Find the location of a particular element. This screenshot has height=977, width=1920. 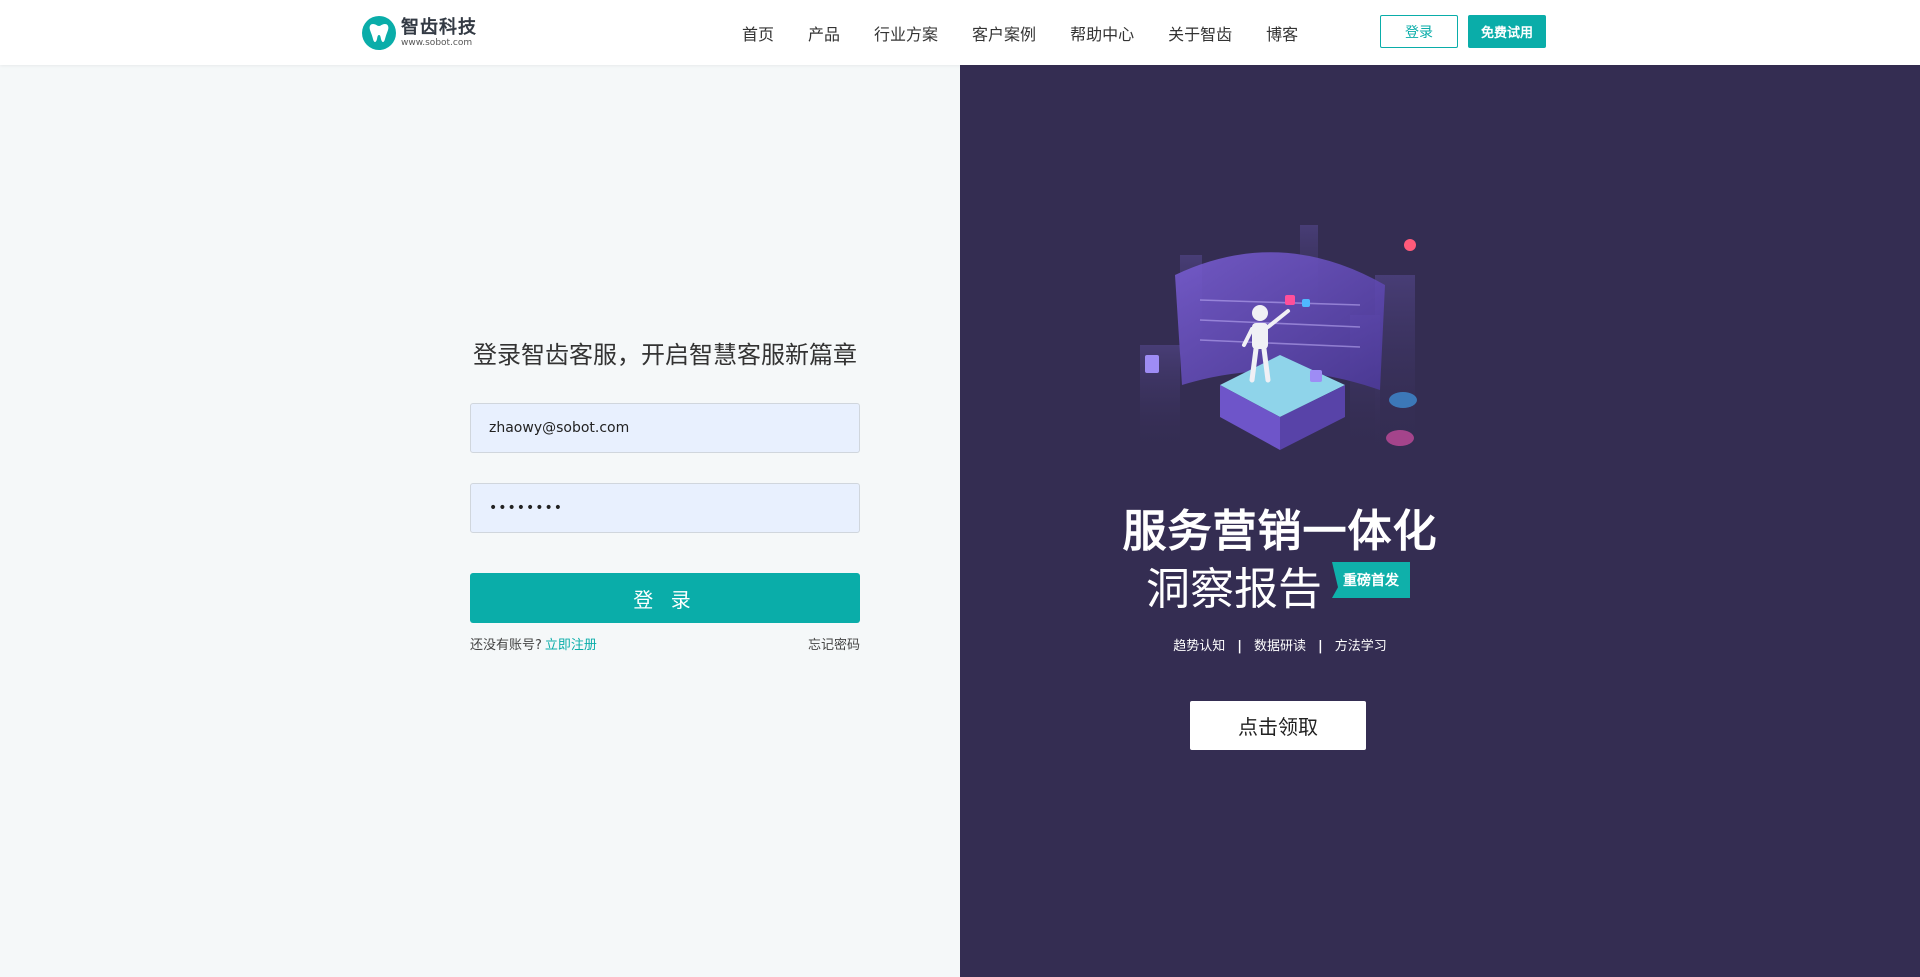

logo-name: 智齿科技 is located at coordinates (439, 27).